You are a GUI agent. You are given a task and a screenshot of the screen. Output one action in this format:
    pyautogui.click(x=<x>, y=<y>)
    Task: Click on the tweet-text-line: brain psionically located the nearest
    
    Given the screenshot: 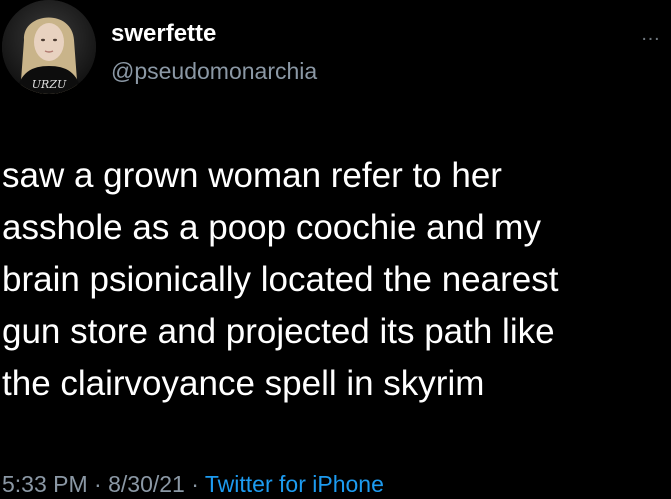 What is the action you would take?
    pyautogui.click(x=280, y=279)
    